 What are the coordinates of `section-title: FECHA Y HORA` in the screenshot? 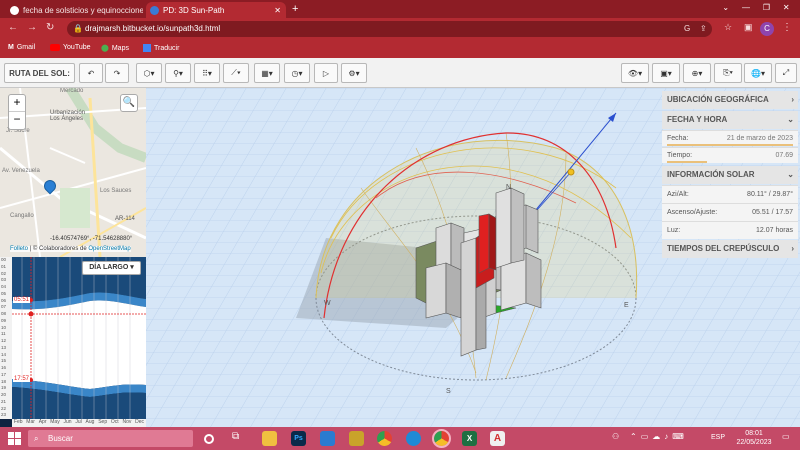 It's located at (697, 119).